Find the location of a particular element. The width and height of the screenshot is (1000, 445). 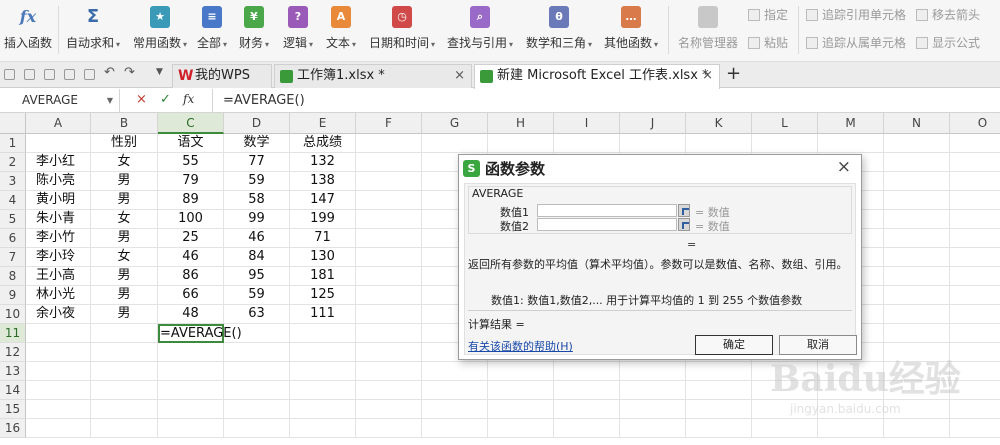

cell-e10: 111 is located at coordinates (323, 314).